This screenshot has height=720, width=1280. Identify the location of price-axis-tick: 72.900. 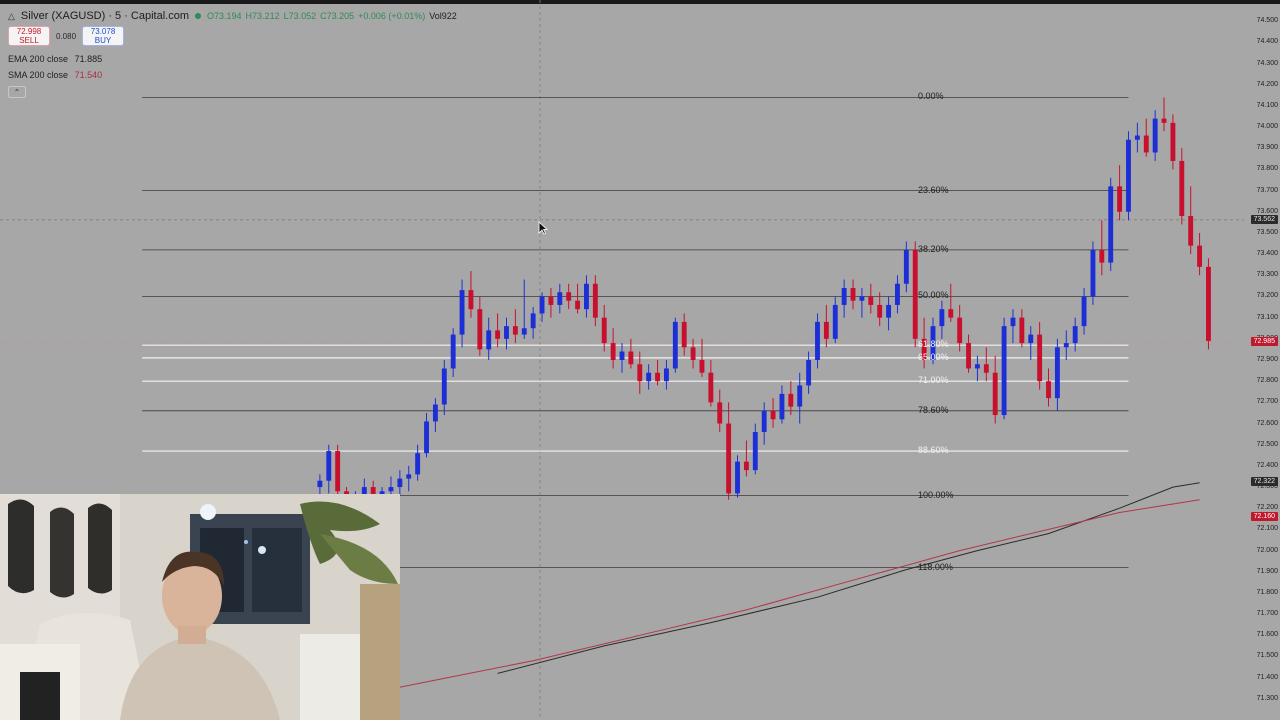
(1267, 359).